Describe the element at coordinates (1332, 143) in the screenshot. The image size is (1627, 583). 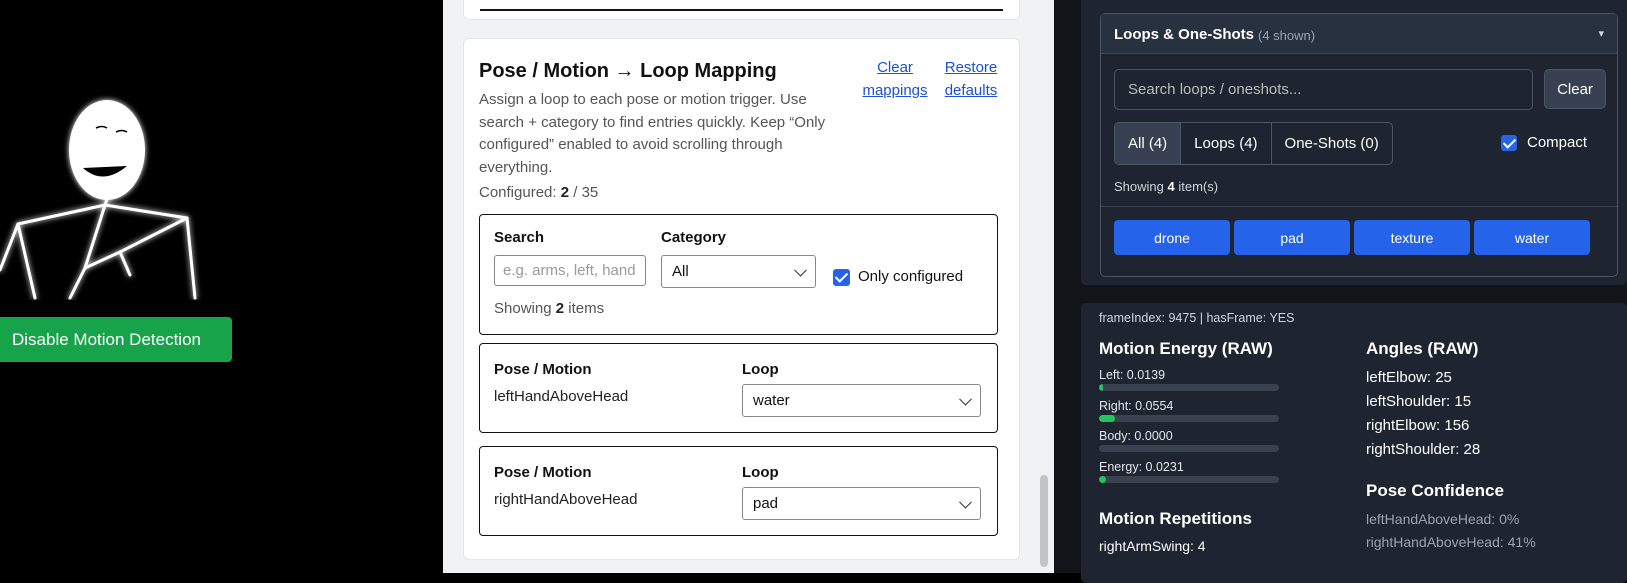
I see `tab-one-shots: One-Shots (0)` at that location.